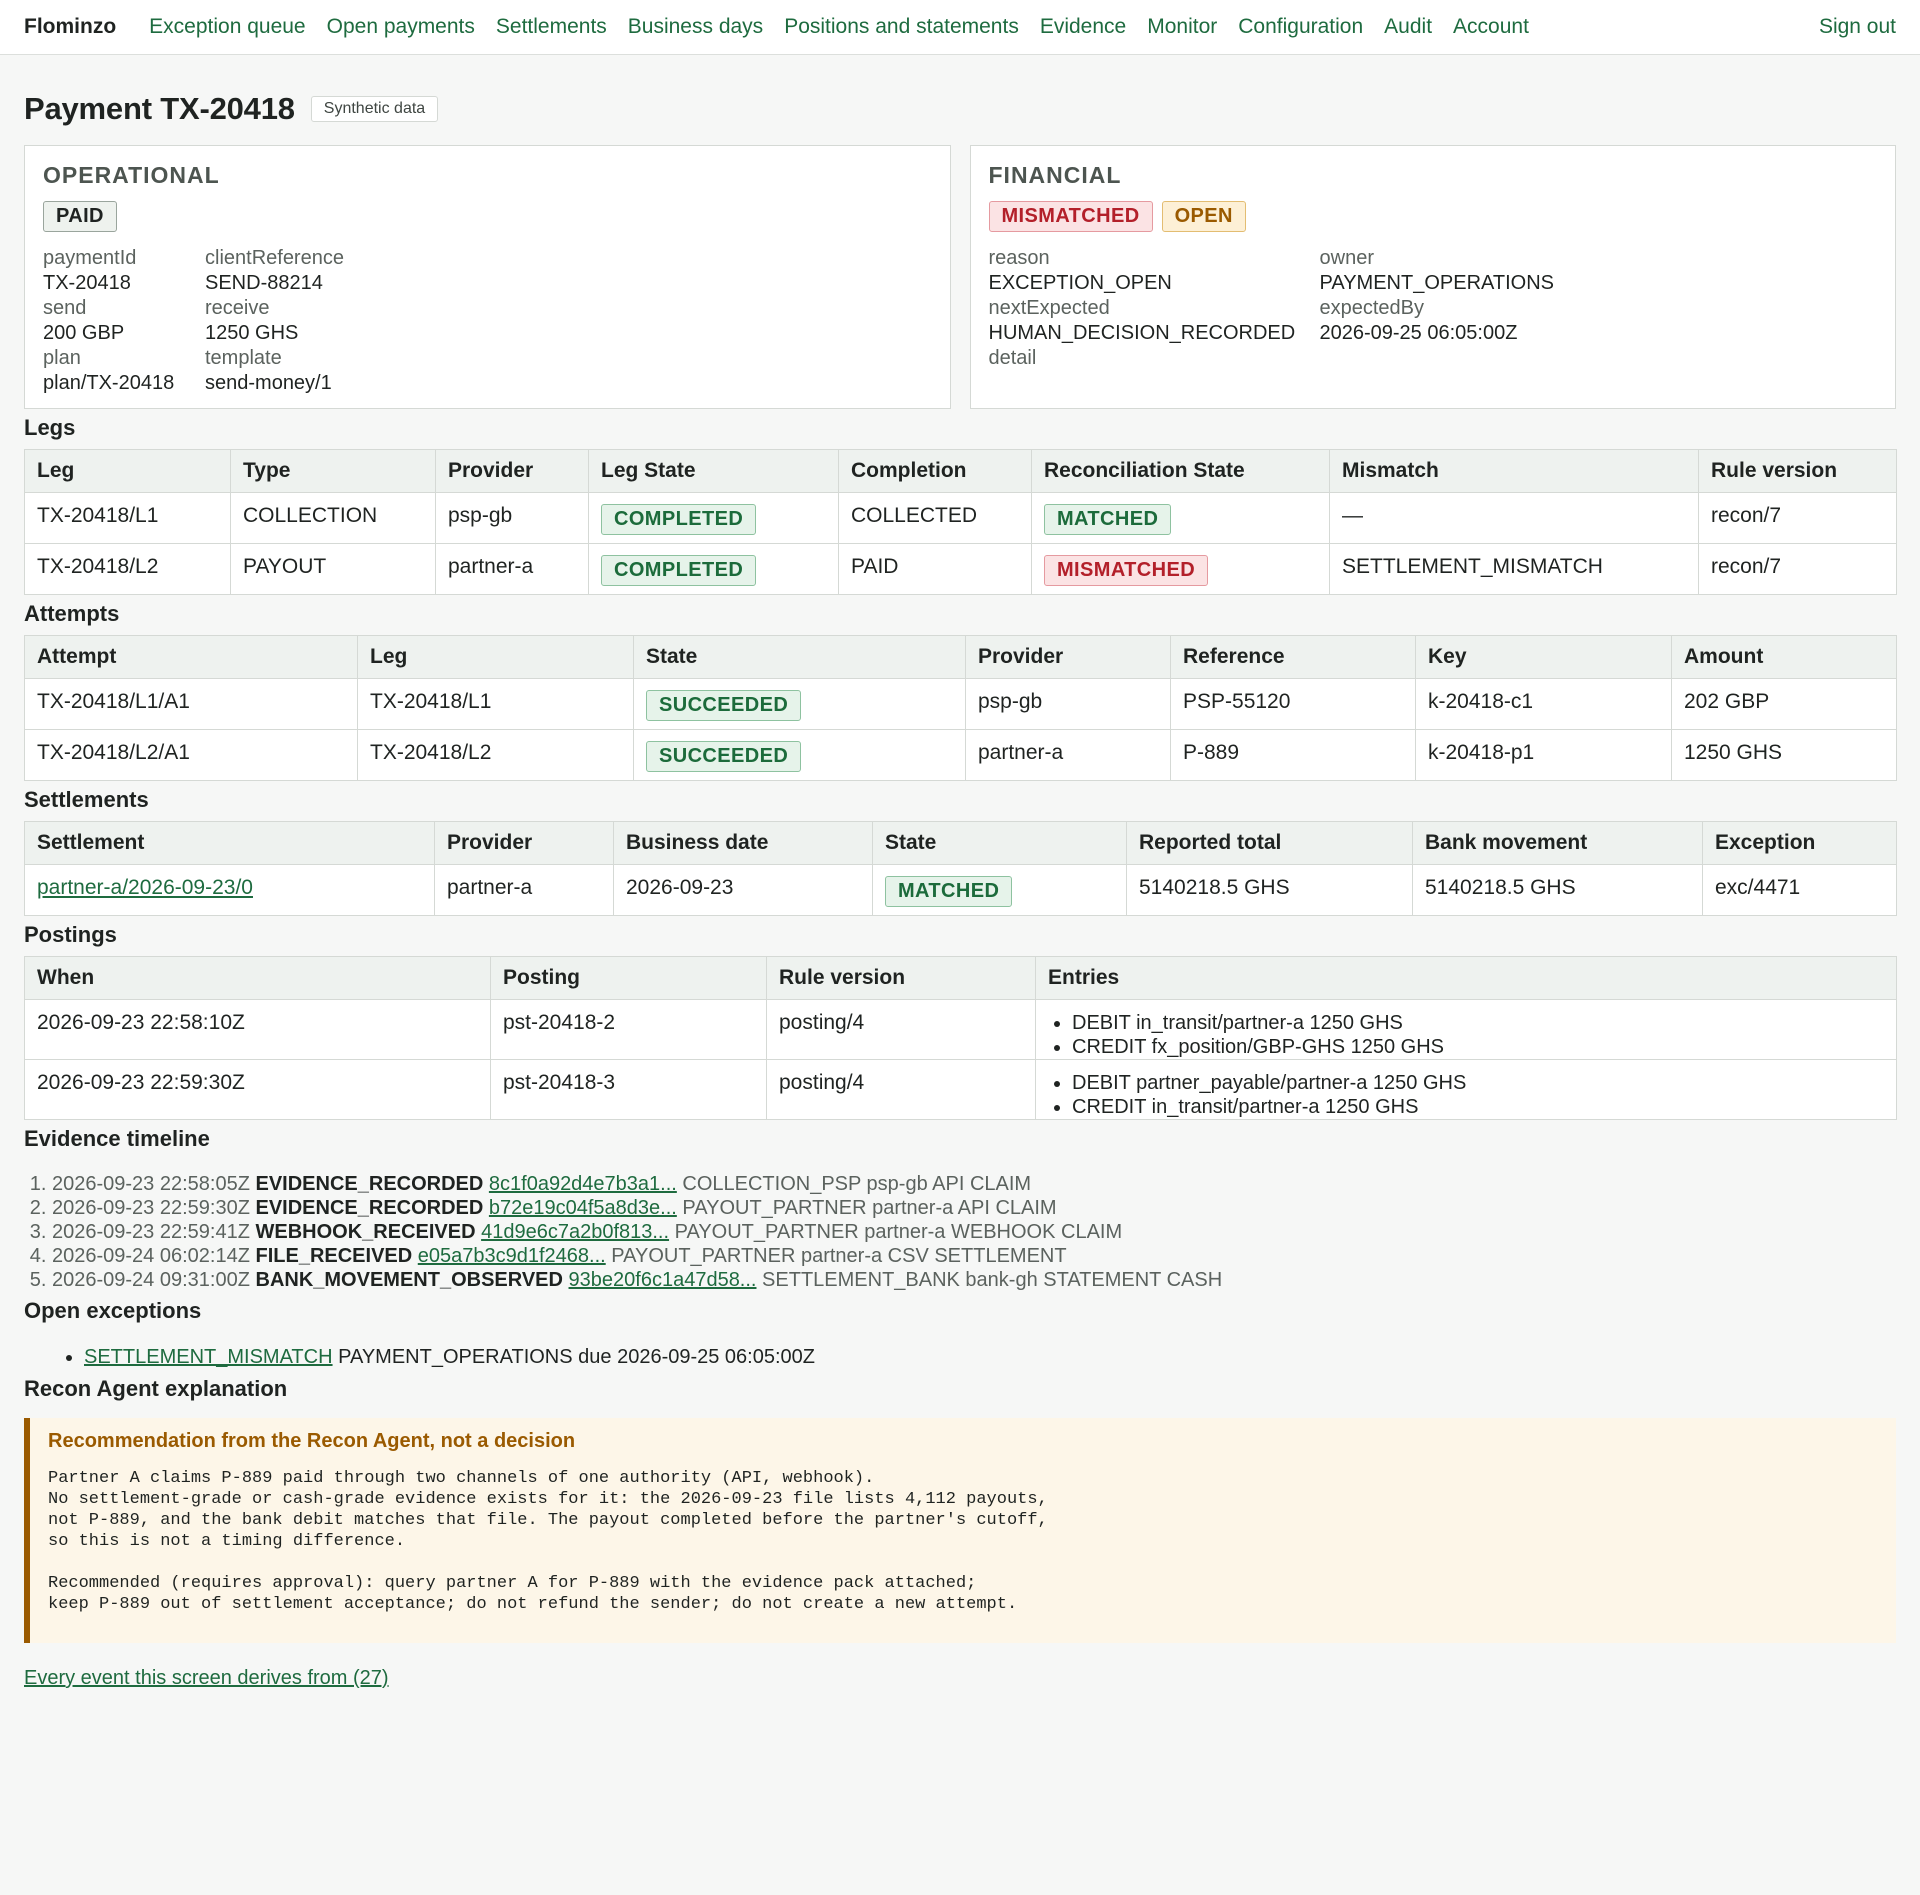  I want to click on entry-item: DEBIT in_transit/partner-a 1250 GHS, so click(1478, 1023).